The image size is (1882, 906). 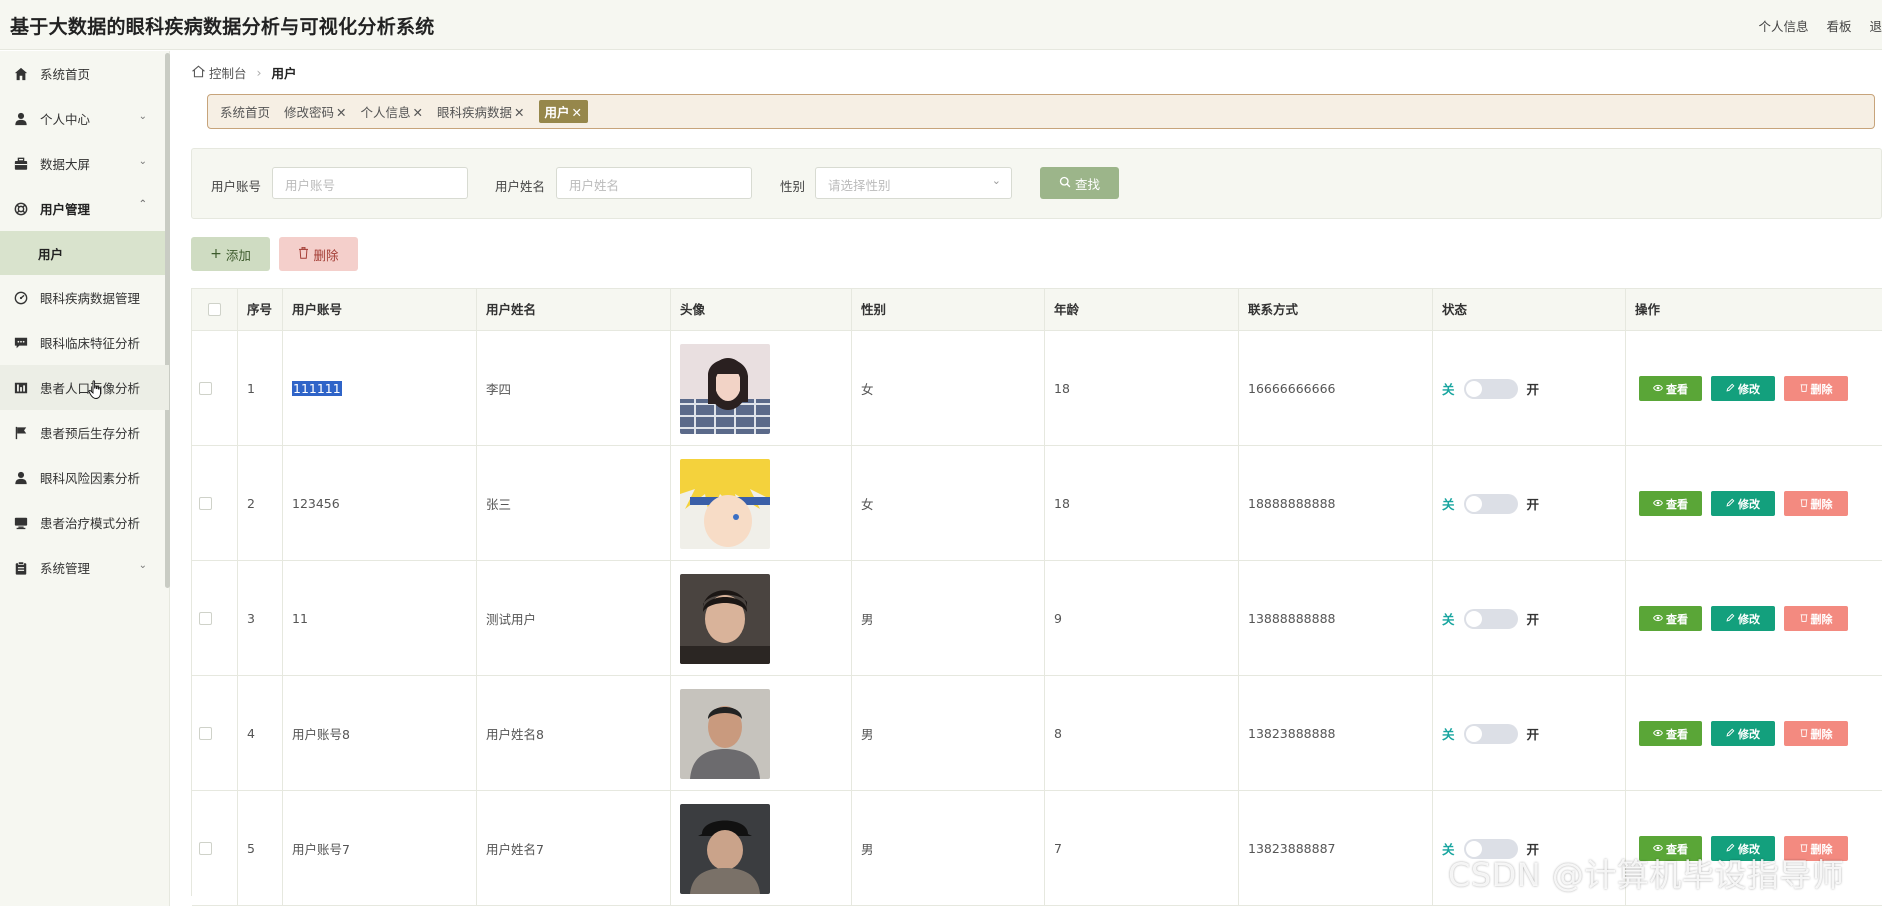 I want to click on tag-users: 用户 ✕, so click(x=563, y=111).